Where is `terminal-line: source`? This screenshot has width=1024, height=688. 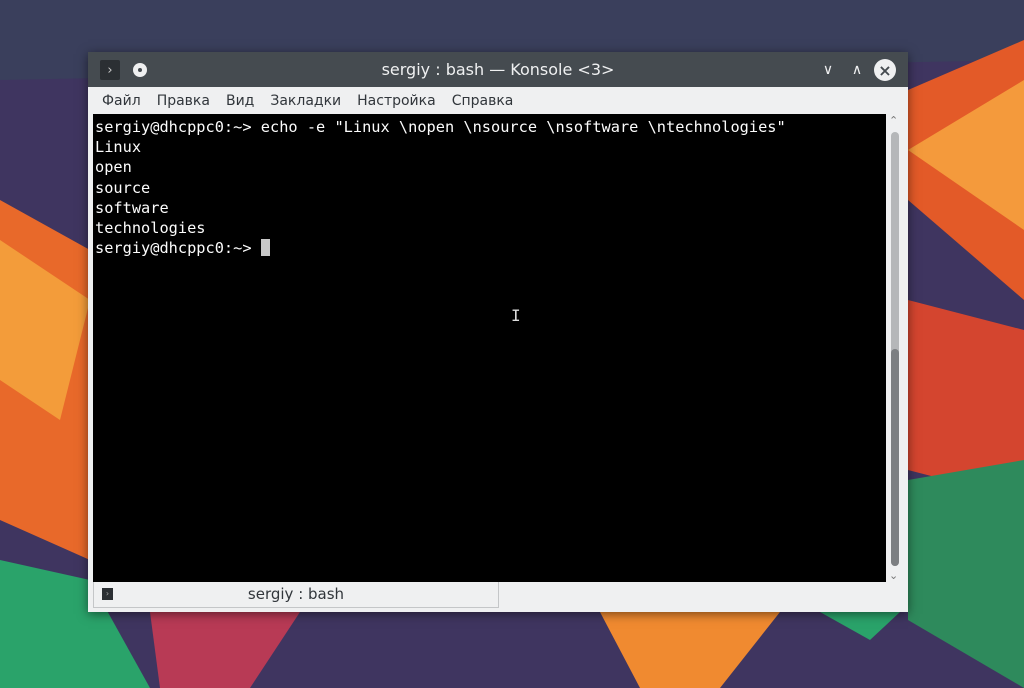
terminal-line: source is located at coordinates (123, 187).